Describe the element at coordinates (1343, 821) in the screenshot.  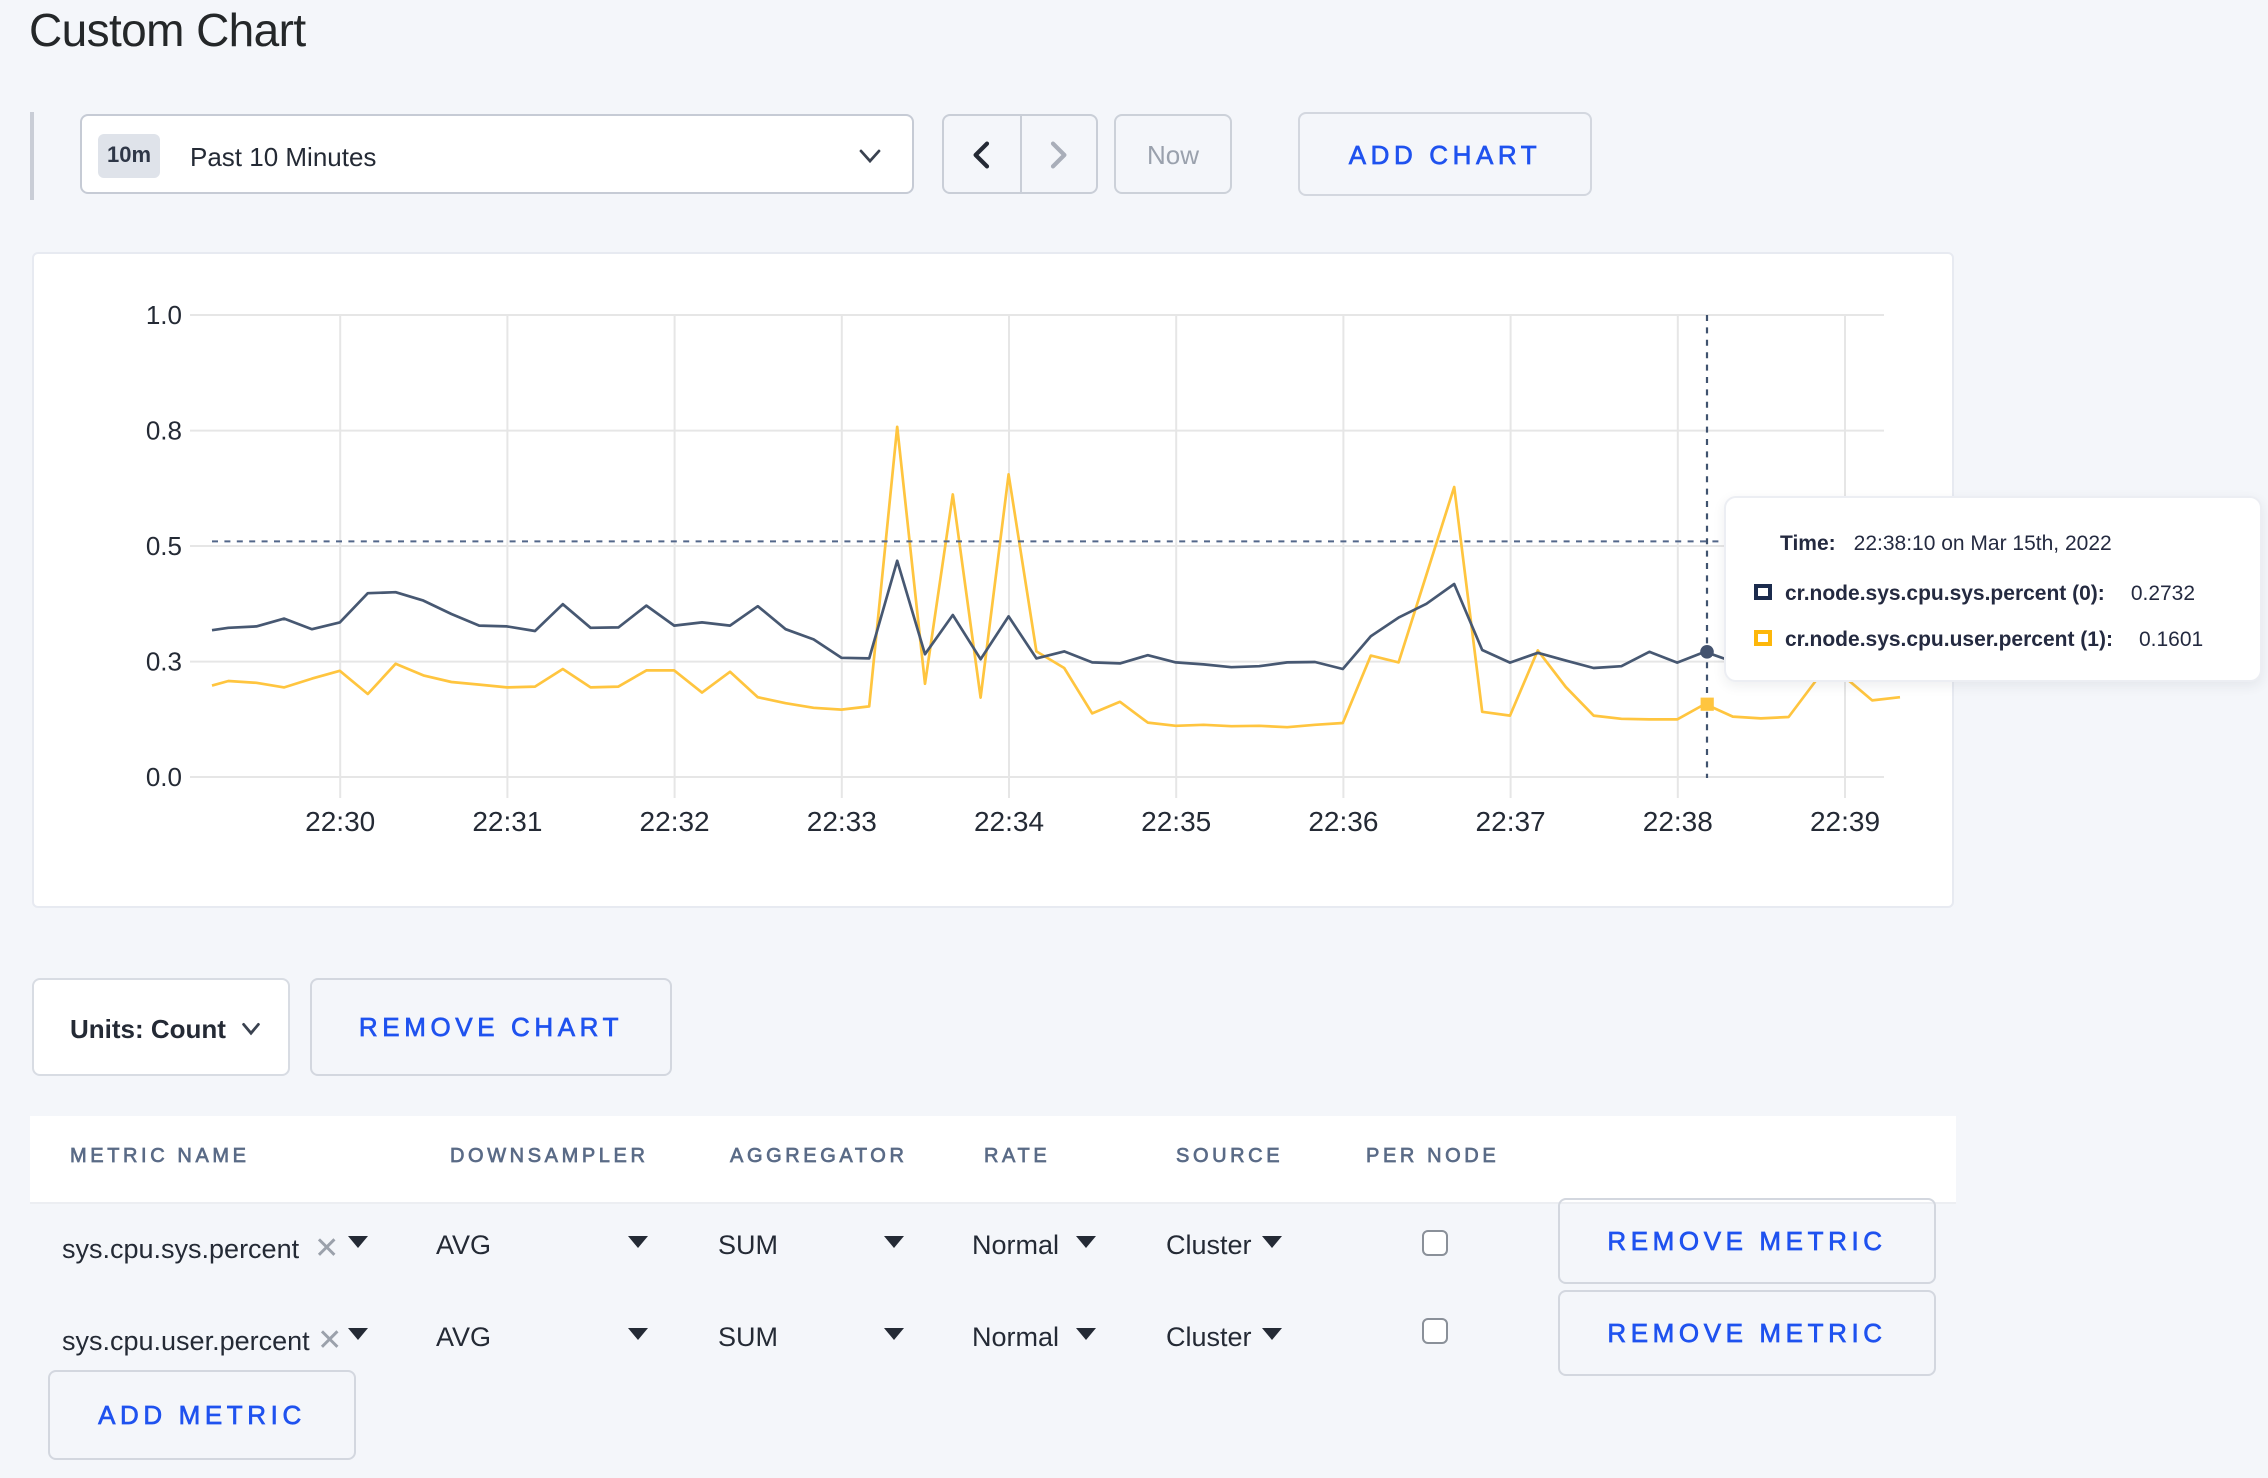
I see `svg-text: 22:36` at that location.